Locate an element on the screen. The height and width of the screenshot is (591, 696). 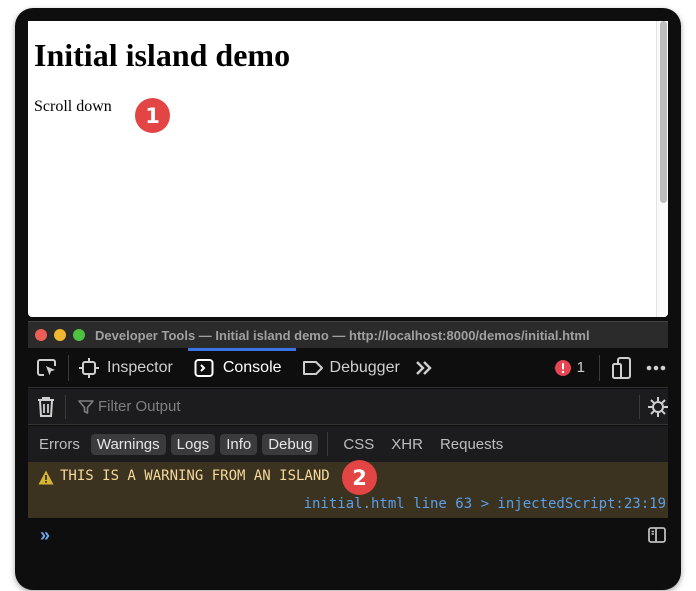
filter-css-button: CSS is located at coordinates (358, 444).